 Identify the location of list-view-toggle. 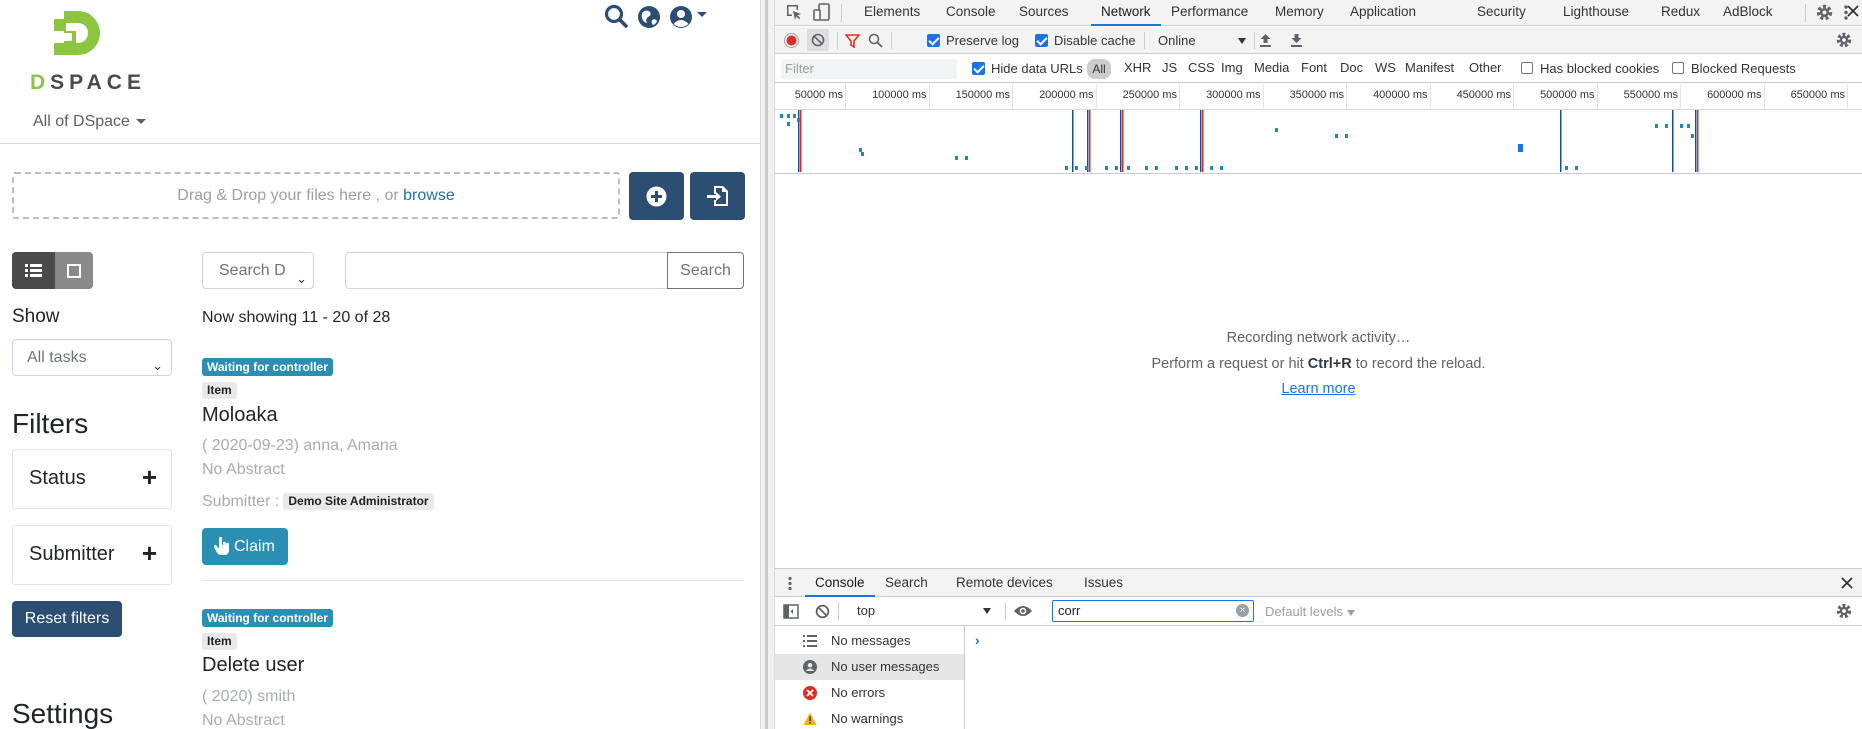
(33, 270).